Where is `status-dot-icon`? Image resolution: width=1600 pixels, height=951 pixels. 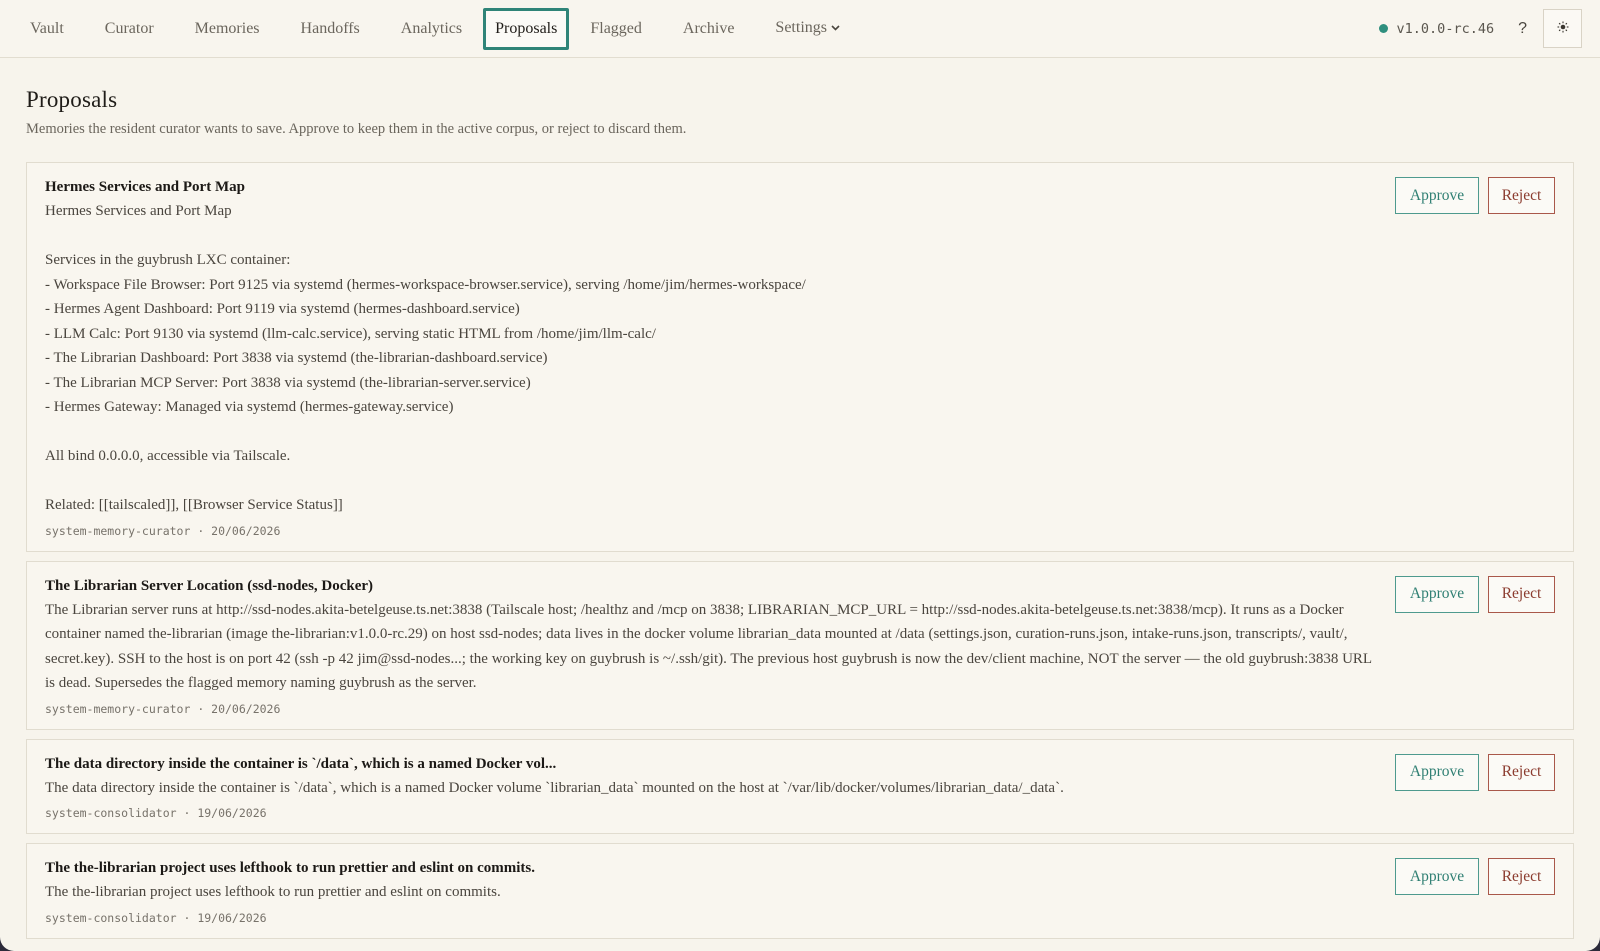
status-dot-icon is located at coordinates (1383, 28).